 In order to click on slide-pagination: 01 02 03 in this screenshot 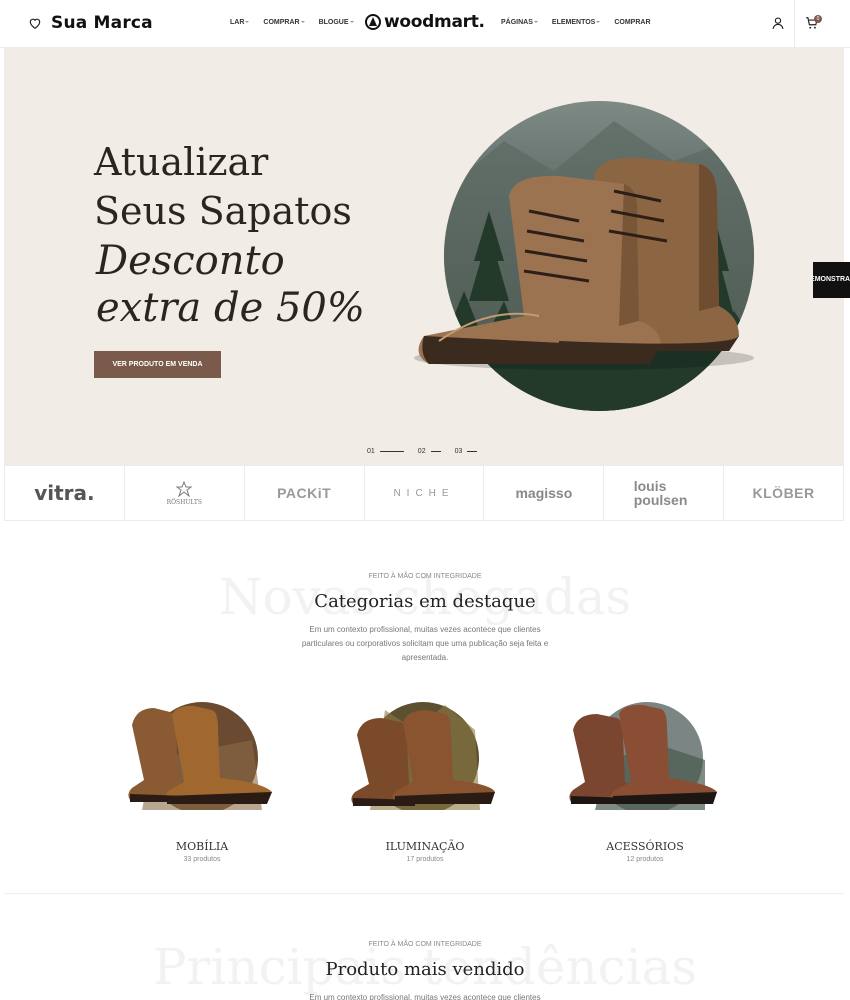, I will do `click(422, 451)`.